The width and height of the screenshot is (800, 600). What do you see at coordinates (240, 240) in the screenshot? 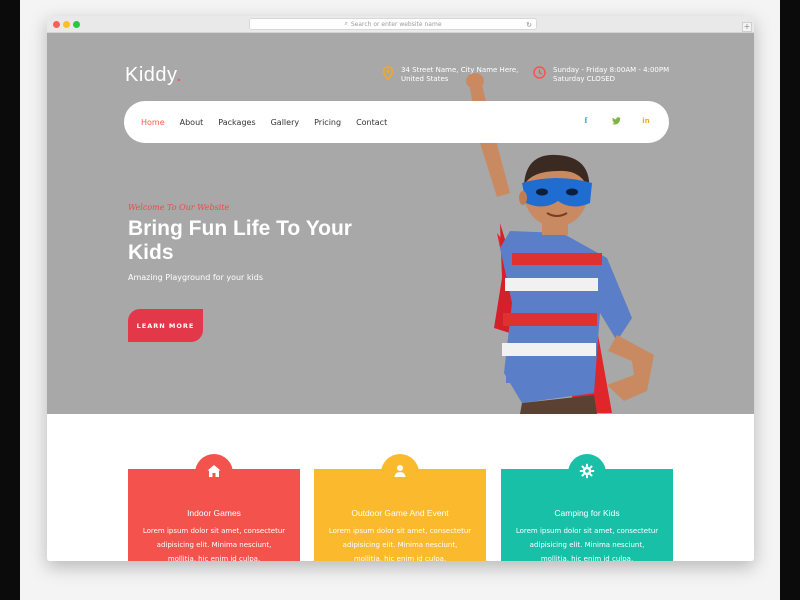
I see `hero-headline: Bring Fun Life To Your Kids` at bounding box center [240, 240].